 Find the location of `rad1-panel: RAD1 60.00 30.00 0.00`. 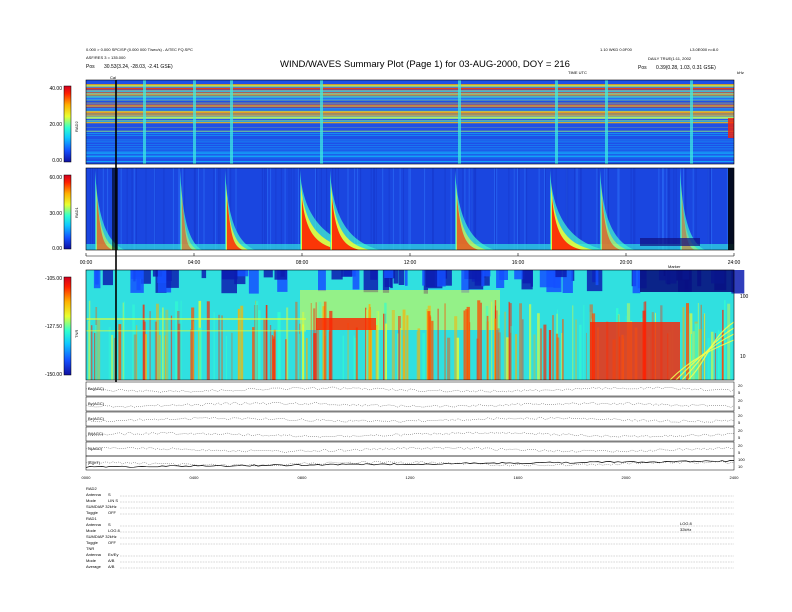

rad1-panel: RAD1 60.00 30.00 0.00 is located at coordinates (392, 209).